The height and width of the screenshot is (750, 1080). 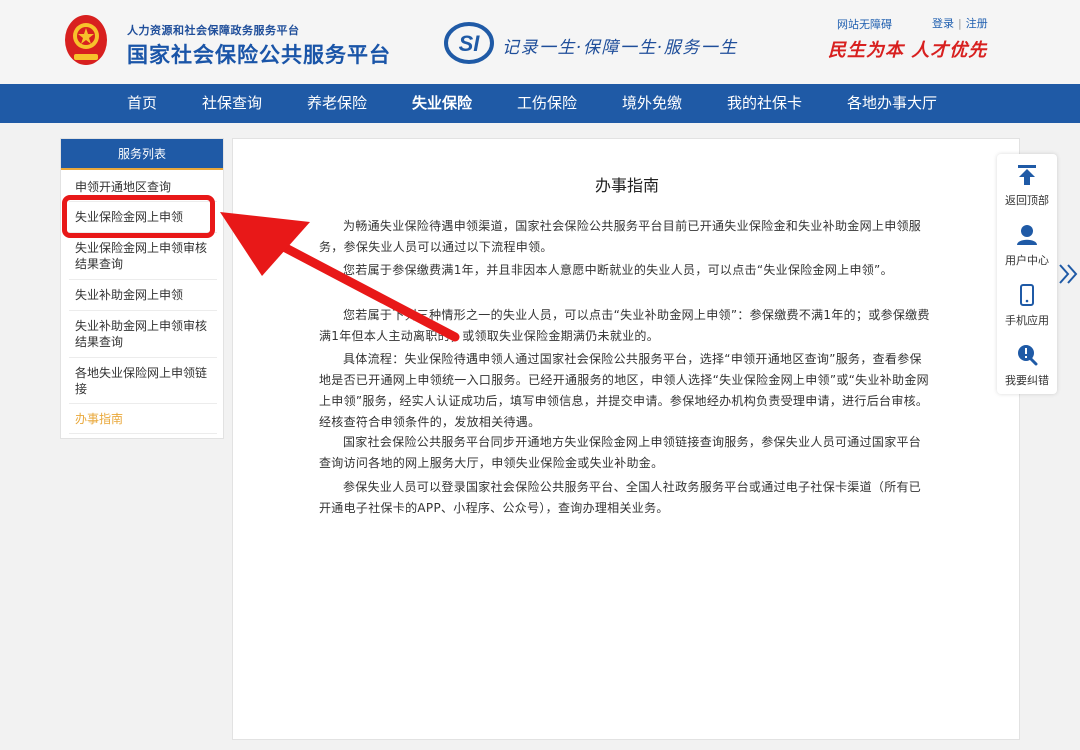 What do you see at coordinates (146, 295) in the screenshot?
I see `sidebar-item-subsidy-apply: 失业补助金网上申领` at bounding box center [146, 295].